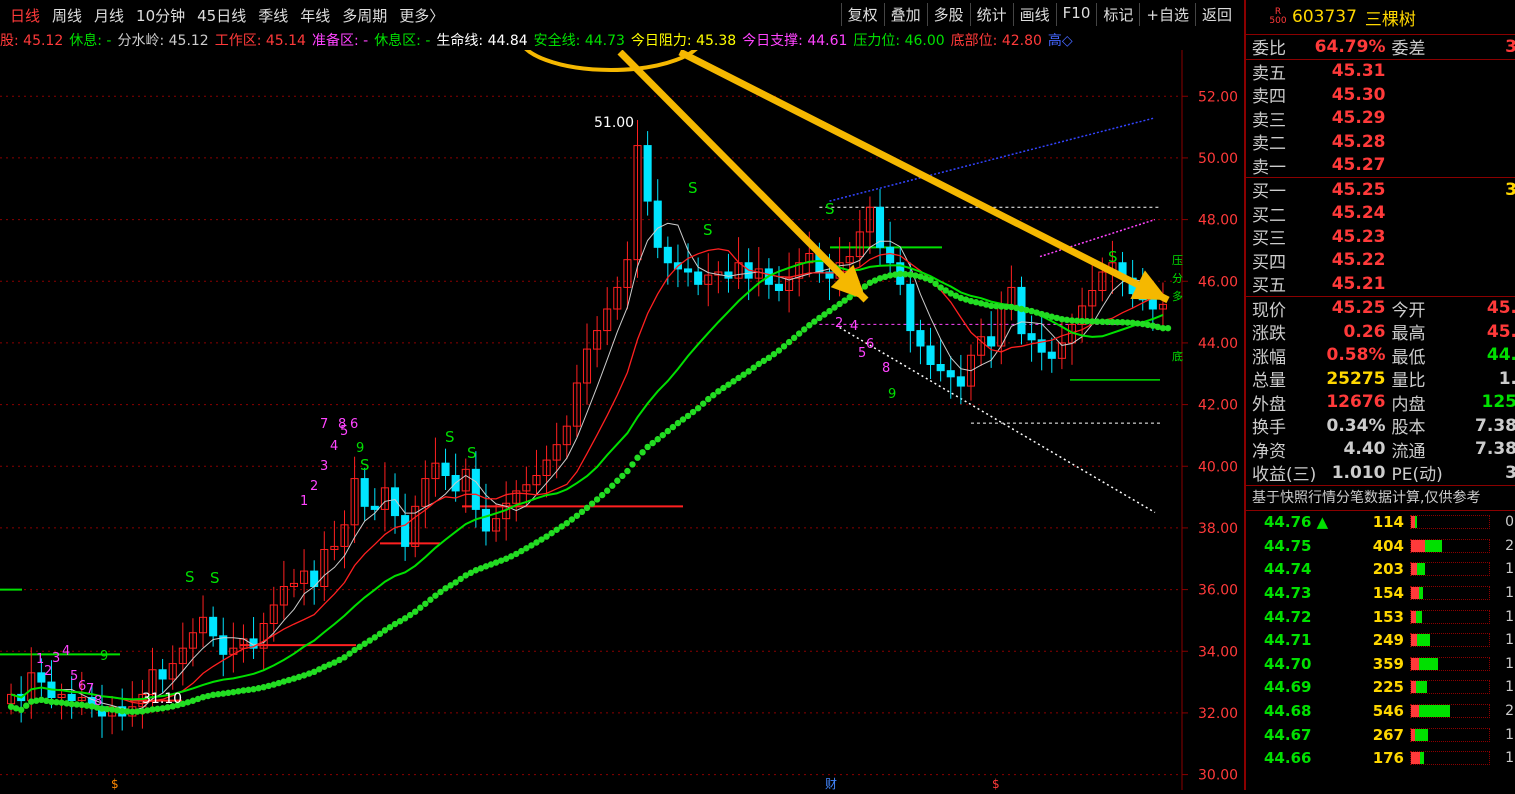 The height and width of the screenshot is (794, 1515). Describe the element at coordinates (1380, 166) in the screenshot. I see `sell-row: 卖一 45.27` at that location.